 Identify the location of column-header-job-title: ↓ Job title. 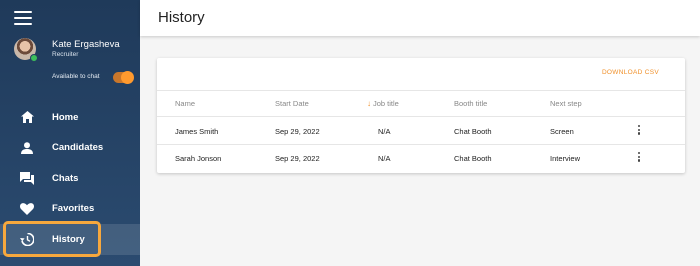
(383, 103).